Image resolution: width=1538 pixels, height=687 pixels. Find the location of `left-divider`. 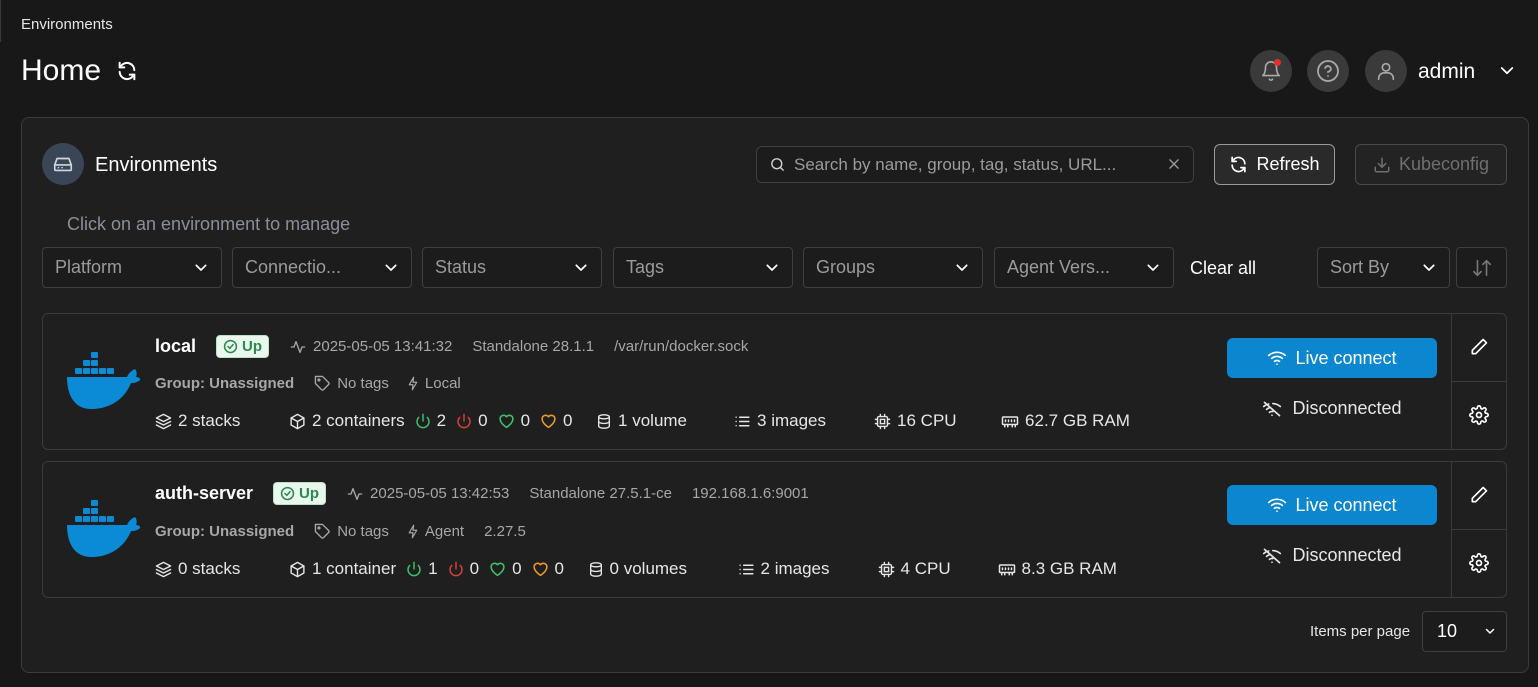

left-divider is located at coordinates (0, 21).